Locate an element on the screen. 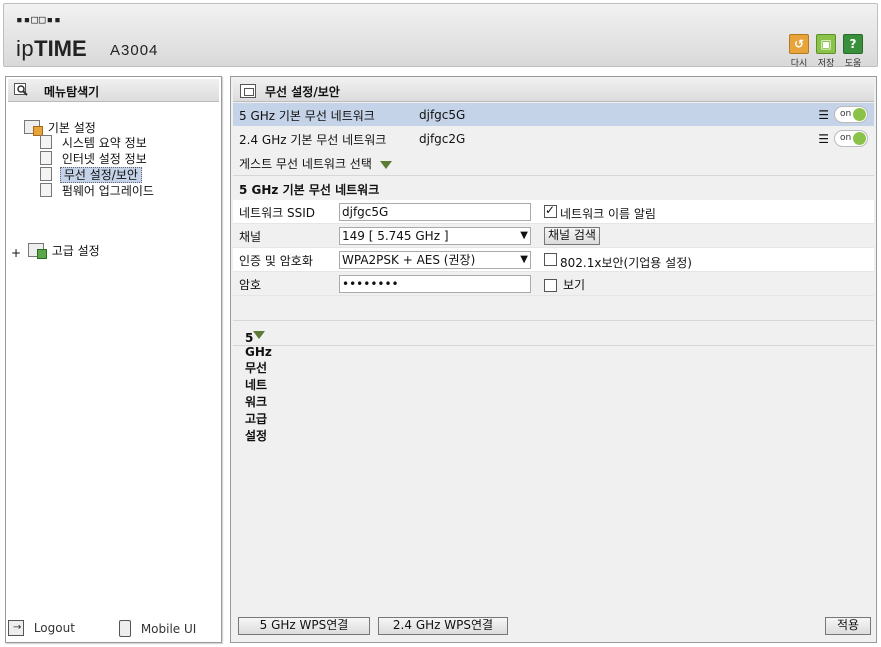  model-name: A3004 is located at coordinates (134, 50).